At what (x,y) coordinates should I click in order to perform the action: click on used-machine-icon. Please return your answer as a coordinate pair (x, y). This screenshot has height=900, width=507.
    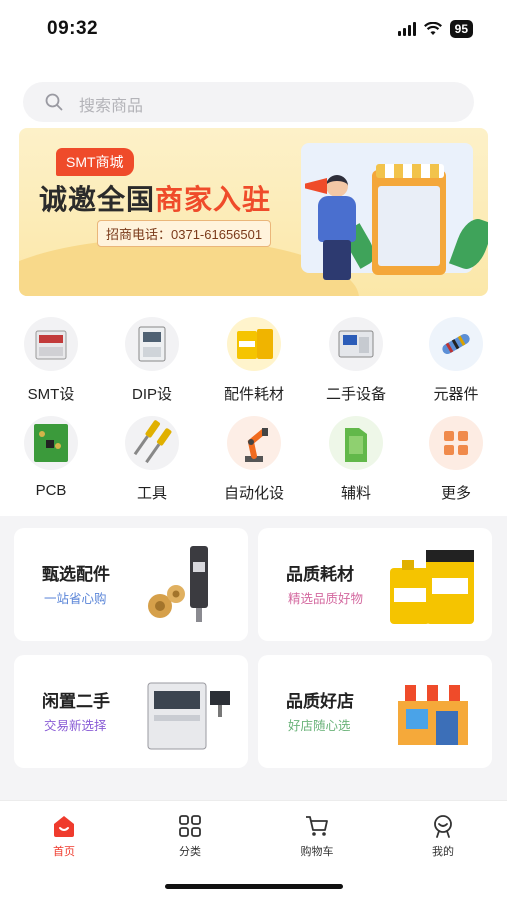
    Looking at the image, I should click on (188, 716).